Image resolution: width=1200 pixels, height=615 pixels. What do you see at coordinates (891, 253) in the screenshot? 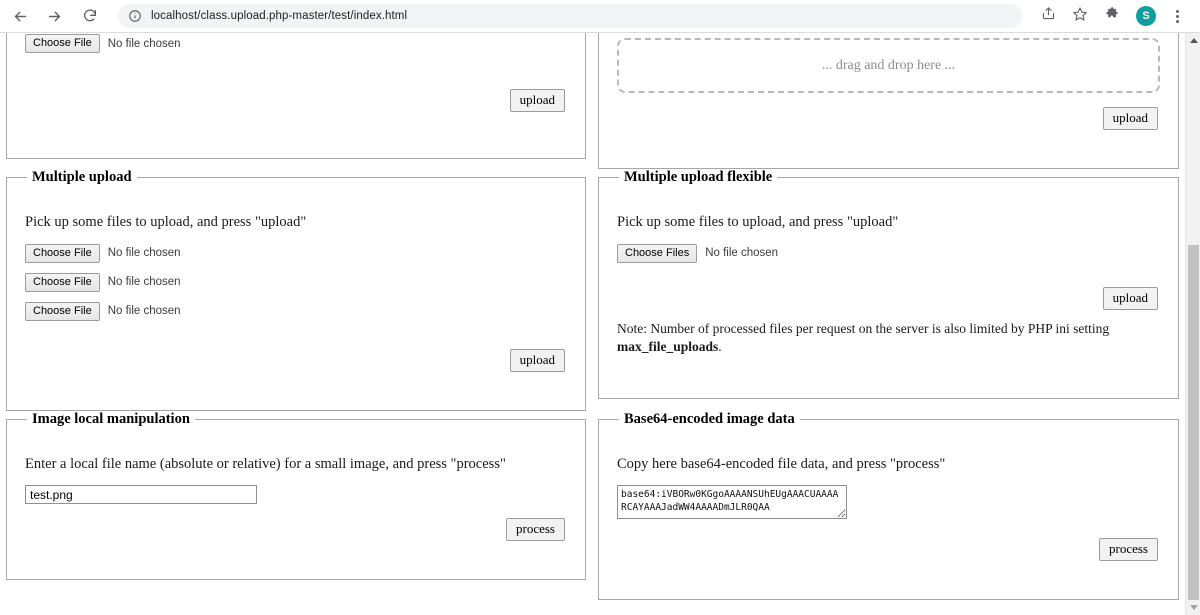
I see `file-row: Choose Files No file chosen` at bounding box center [891, 253].